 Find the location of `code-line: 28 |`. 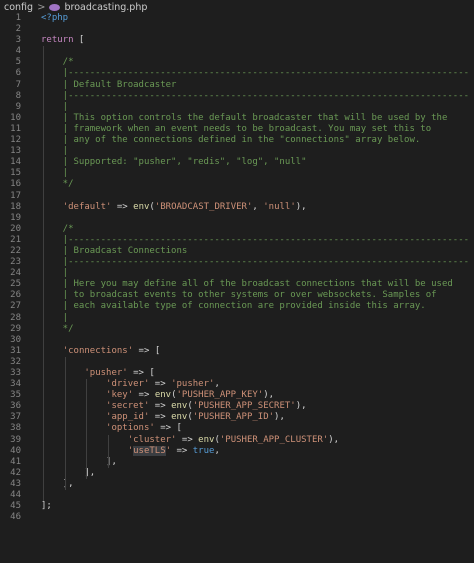

code-line: 28 | is located at coordinates (237, 318).